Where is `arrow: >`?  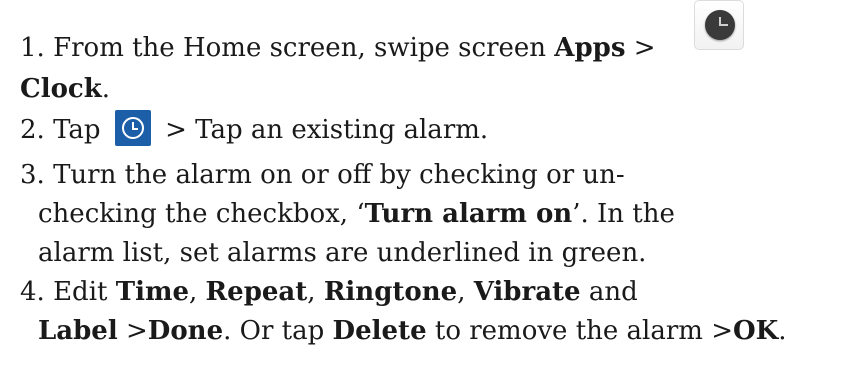
arrow: > is located at coordinates (132, 331).